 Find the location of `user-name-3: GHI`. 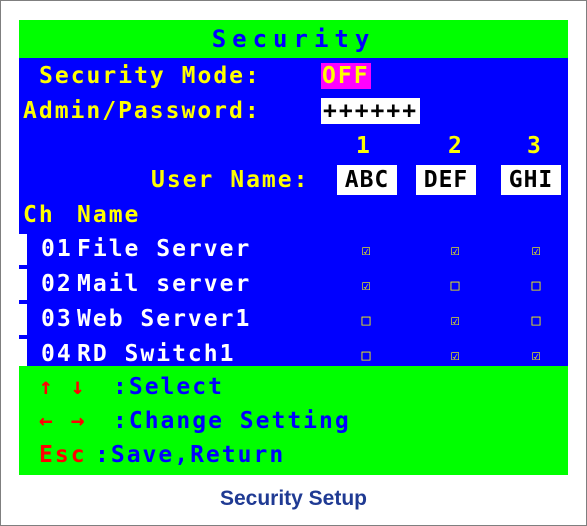

user-name-3: GHI is located at coordinates (531, 180).